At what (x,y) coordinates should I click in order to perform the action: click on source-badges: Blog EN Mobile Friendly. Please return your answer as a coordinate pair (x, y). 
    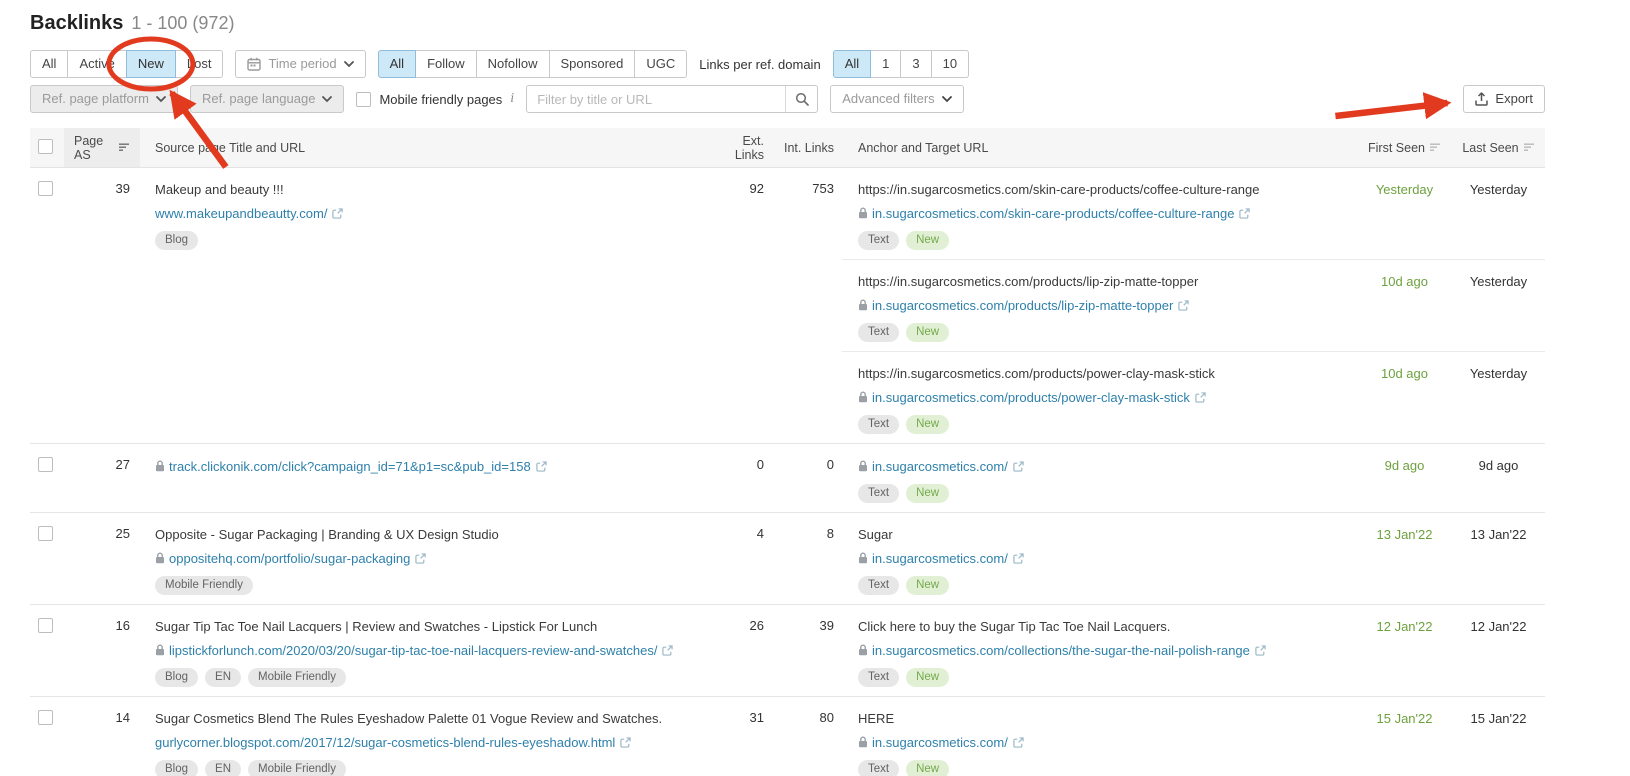
    Looking at the image, I should click on (432, 768).